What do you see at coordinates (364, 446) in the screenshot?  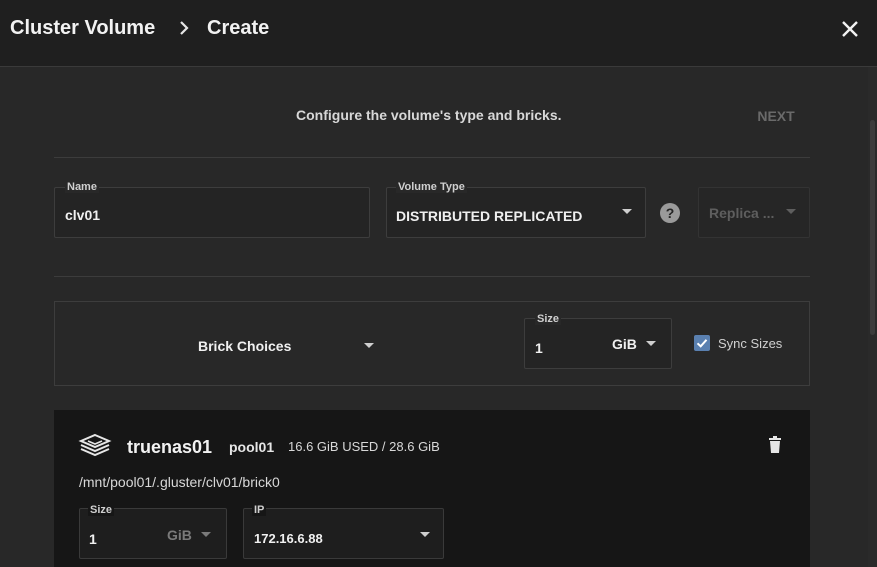 I see `brick-usage: 16.6 GiB USED / 28.6 GiB` at bounding box center [364, 446].